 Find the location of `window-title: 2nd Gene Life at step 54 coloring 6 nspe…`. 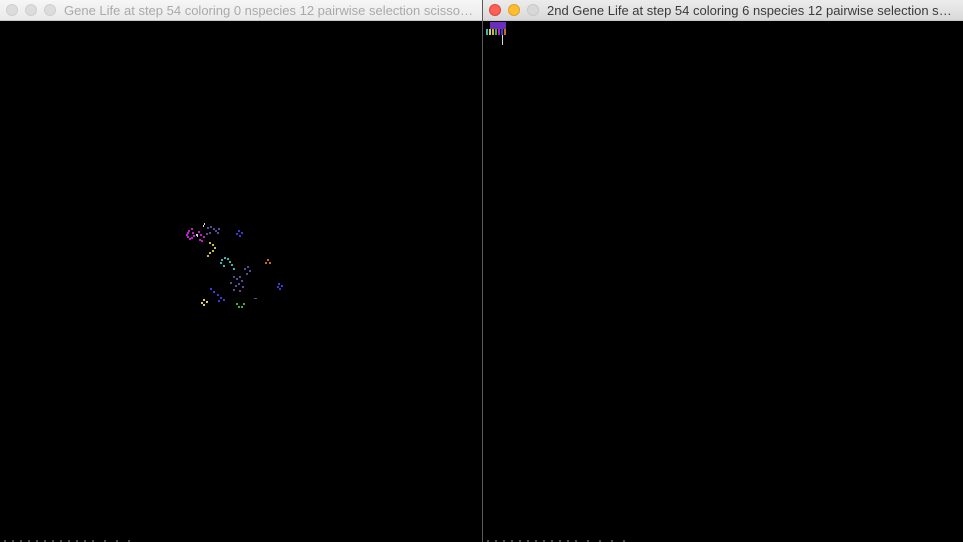

window-title: 2nd Gene Life at step 54 coloring 6 nspe… is located at coordinates (752, 10).